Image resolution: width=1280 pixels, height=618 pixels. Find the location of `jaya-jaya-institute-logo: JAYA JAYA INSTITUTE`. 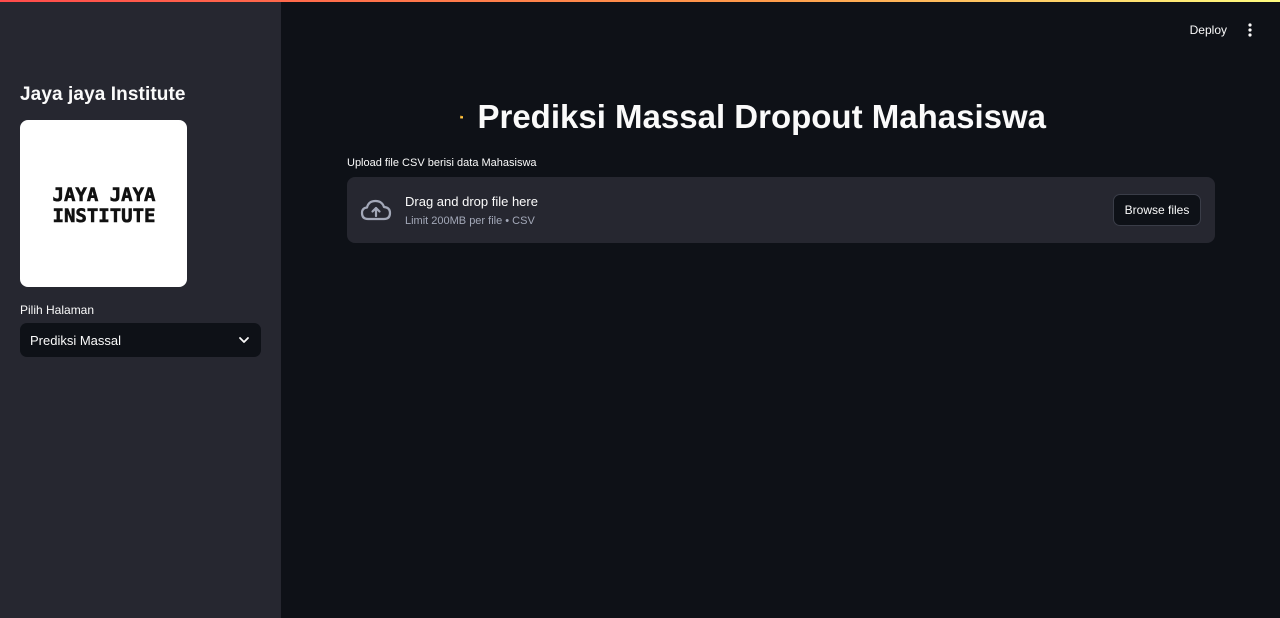

jaya-jaya-institute-logo: JAYA JAYA INSTITUTE is located at coordinates (103, 203).